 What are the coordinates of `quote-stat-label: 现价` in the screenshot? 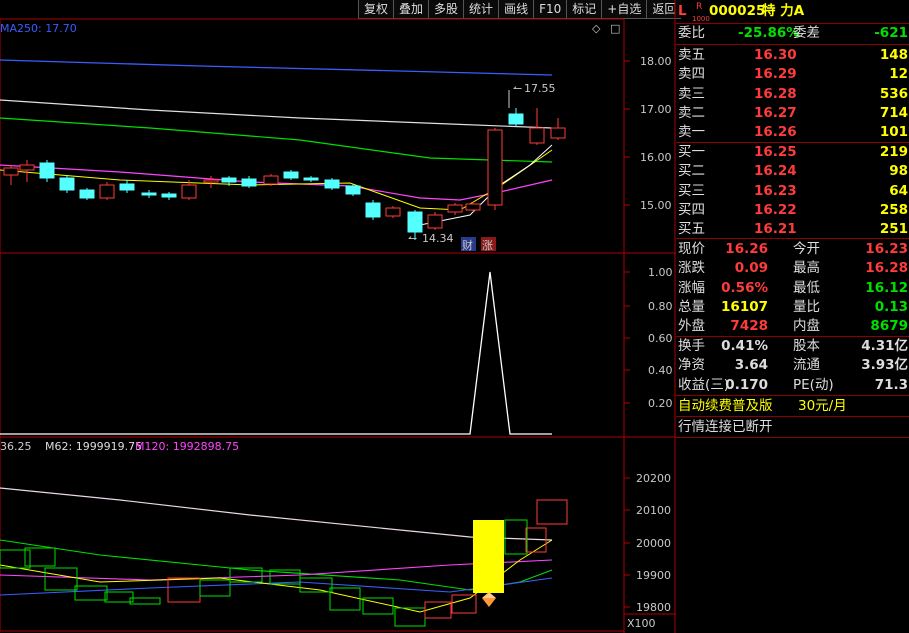 It's located at (691, 249).